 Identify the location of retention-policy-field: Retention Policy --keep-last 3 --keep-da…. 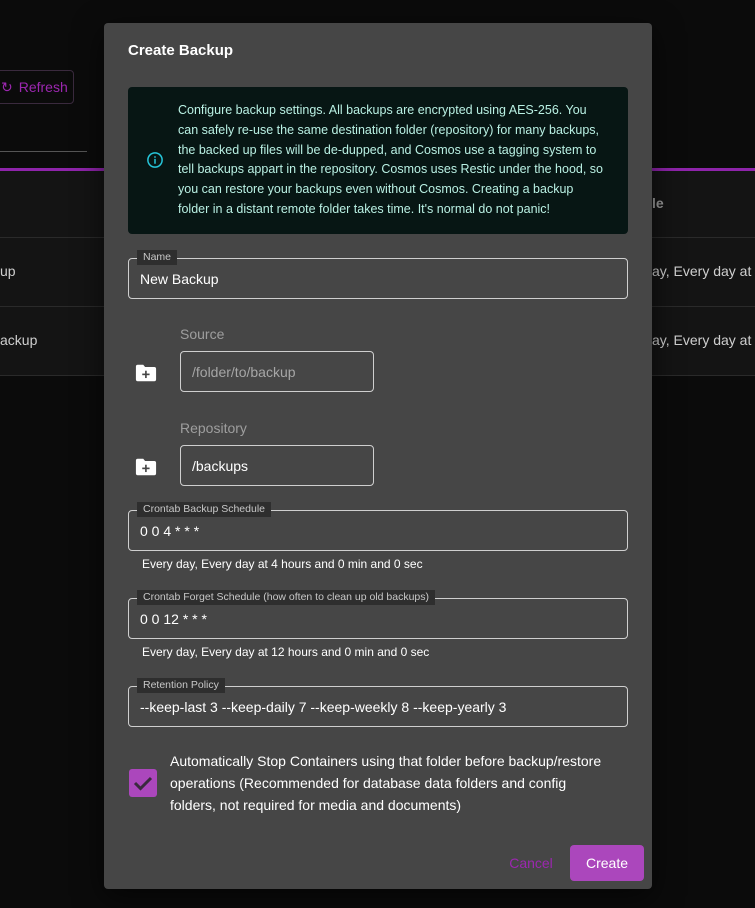
(378, 702).